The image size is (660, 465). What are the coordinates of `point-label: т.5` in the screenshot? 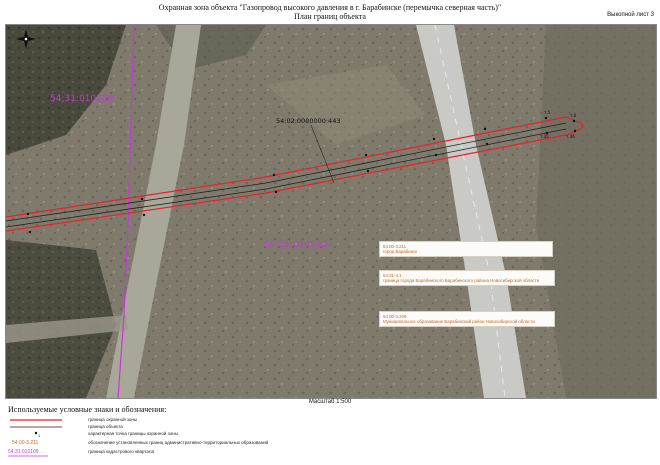 It's located at (547, 112).